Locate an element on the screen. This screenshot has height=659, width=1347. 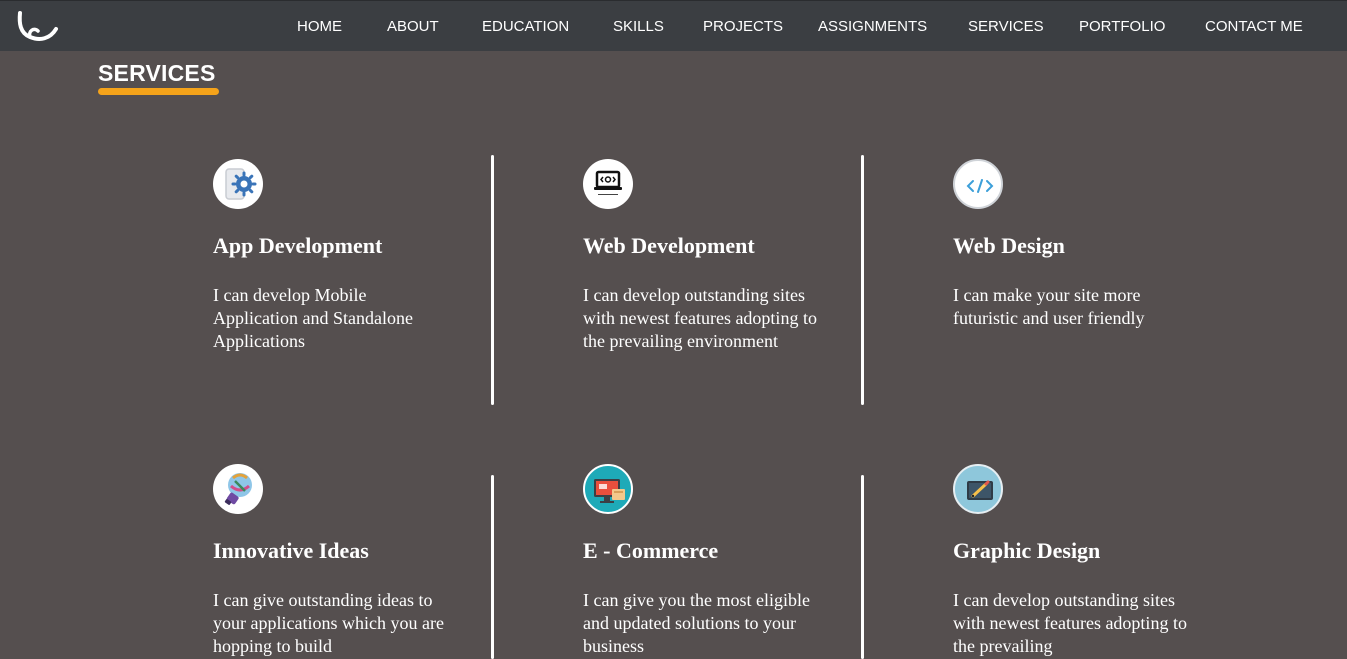
service-title: Graphic Design is located at coordinates (1027, 550).